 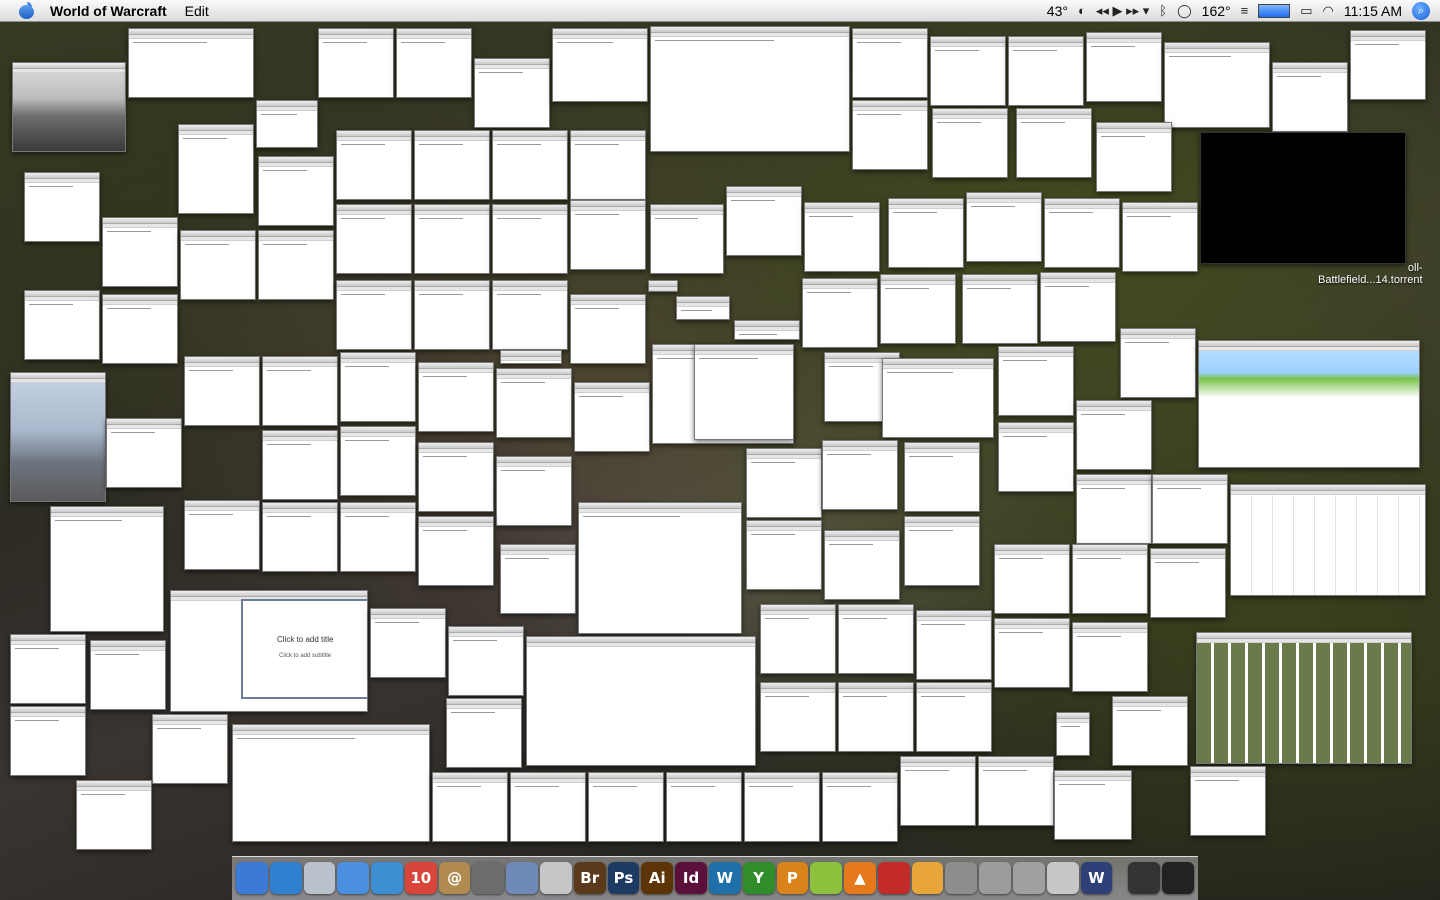 What do you see at coordinates (1144, 878) in the screenshot?
I see `dock-stack-1-icon` at bounding box center [1144, 878].